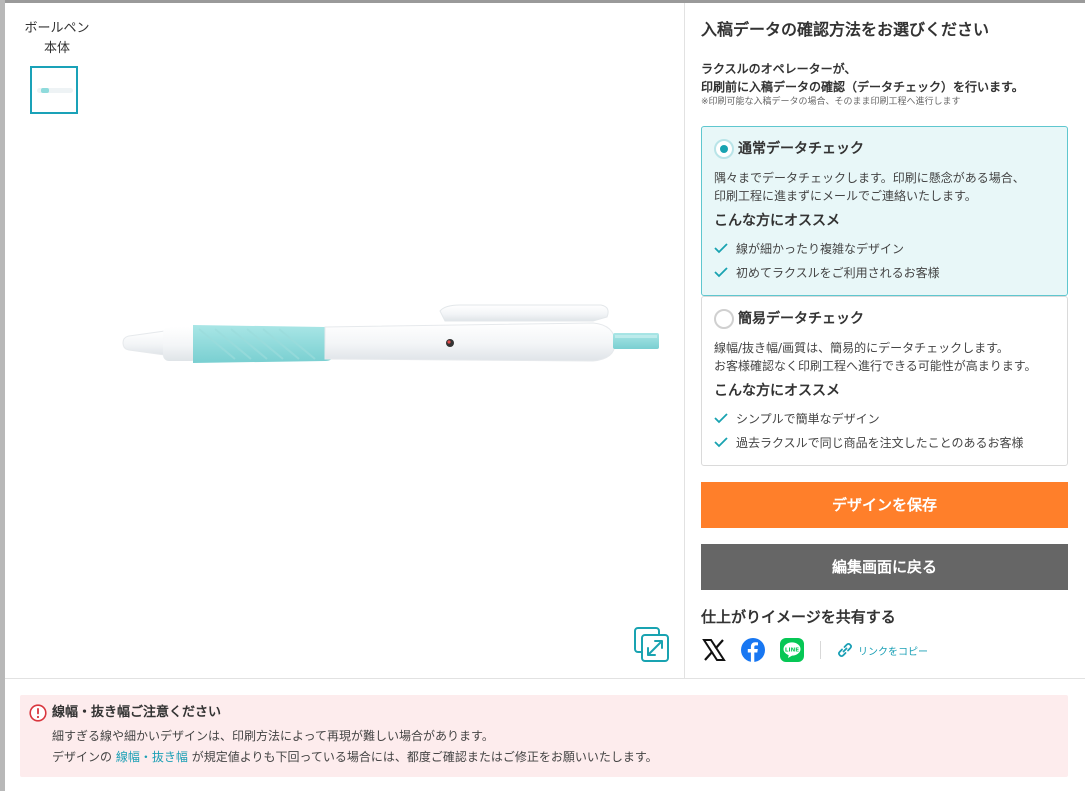 The width and height of the screenshot is (1085, 791). Describe the element at coordinates (845, 196) in the screenshot. I see `option-description-line2: 印刷工程に進まずにメールでご連絡いたします。` at that location.